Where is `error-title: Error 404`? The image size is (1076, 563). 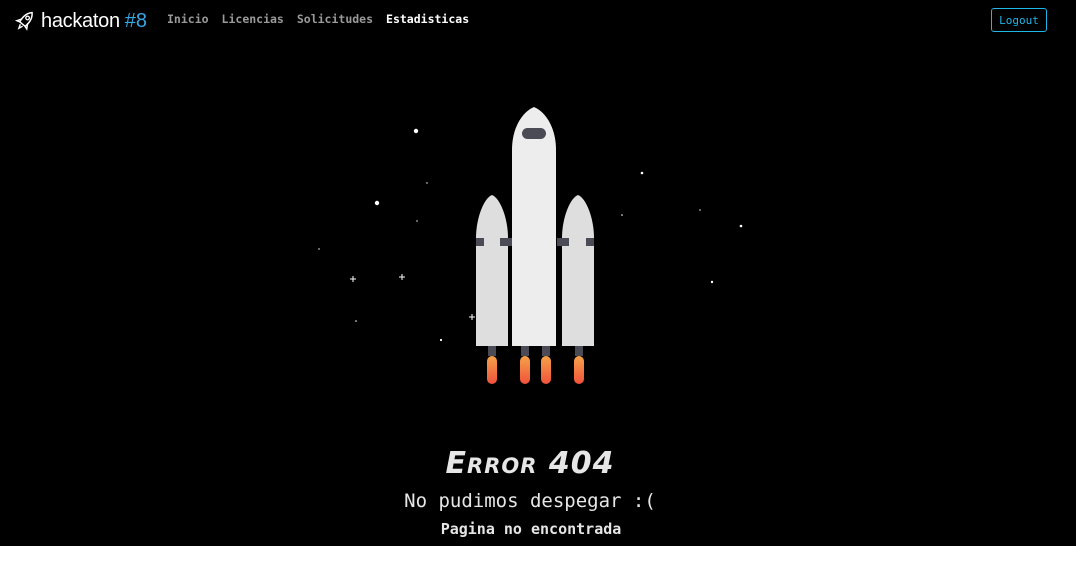
error-title: Error 404 is located at coordinates (530, 463).